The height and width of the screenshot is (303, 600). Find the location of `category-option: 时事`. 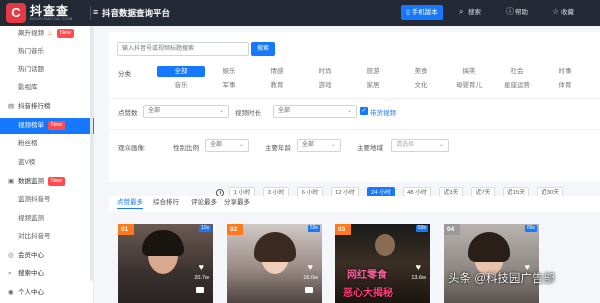

category-option: 时事 is located at coordinates (565, 71).